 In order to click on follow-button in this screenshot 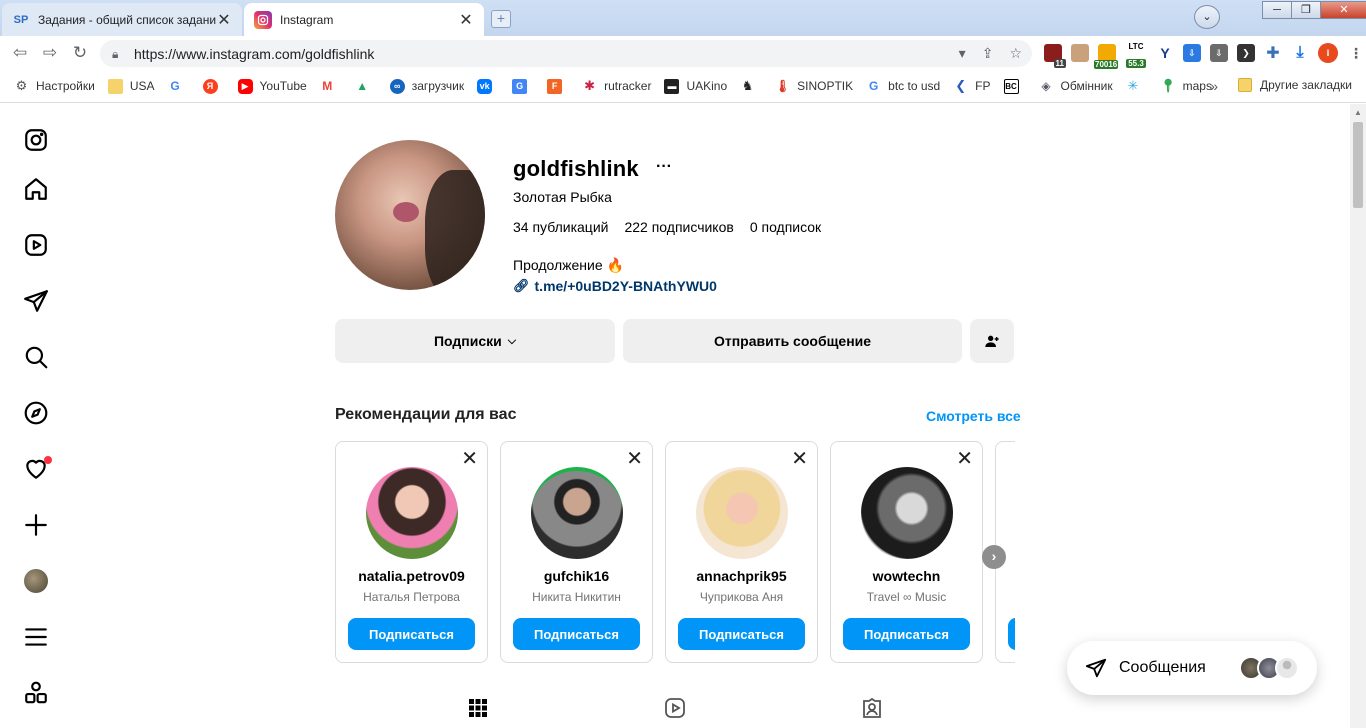, I will do `click(1011, 634)`.